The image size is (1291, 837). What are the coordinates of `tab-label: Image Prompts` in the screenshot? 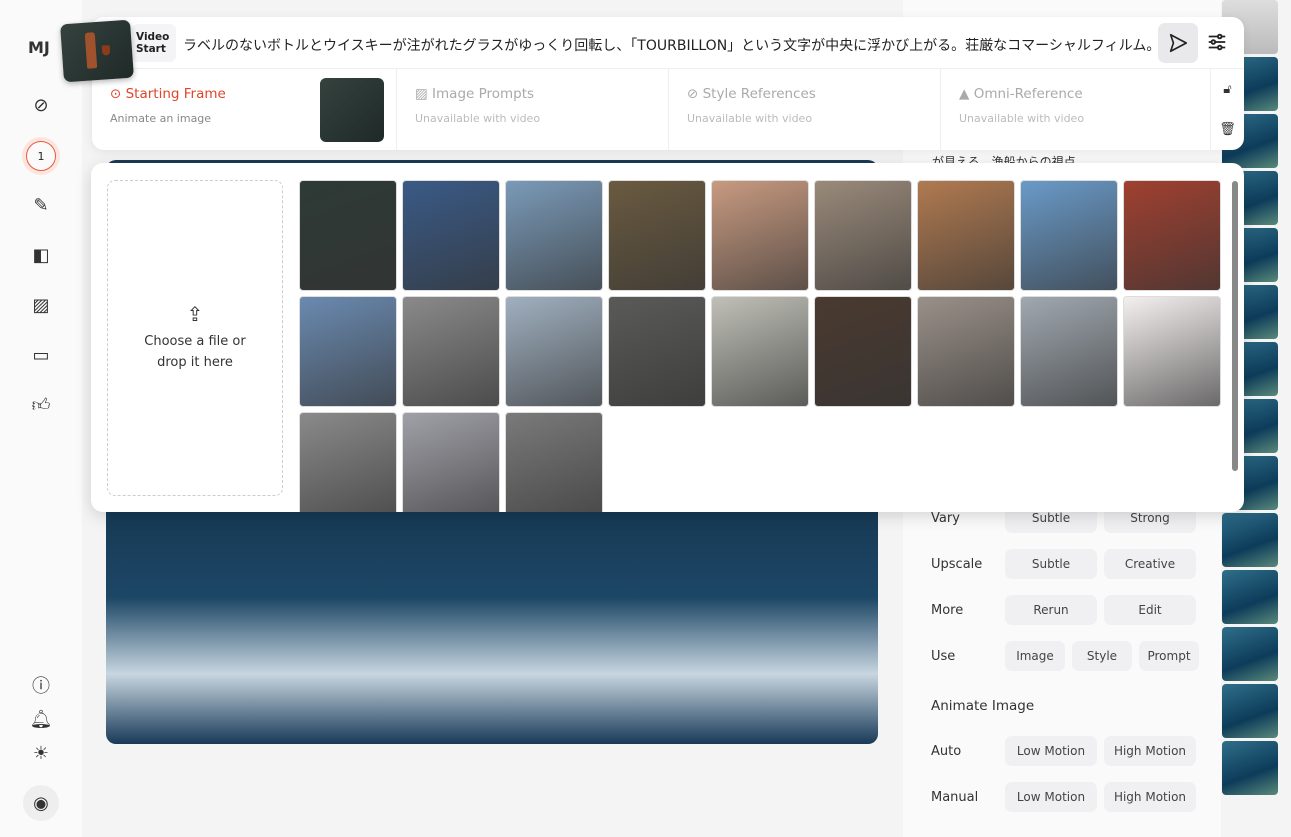 It's located at (483, 94).